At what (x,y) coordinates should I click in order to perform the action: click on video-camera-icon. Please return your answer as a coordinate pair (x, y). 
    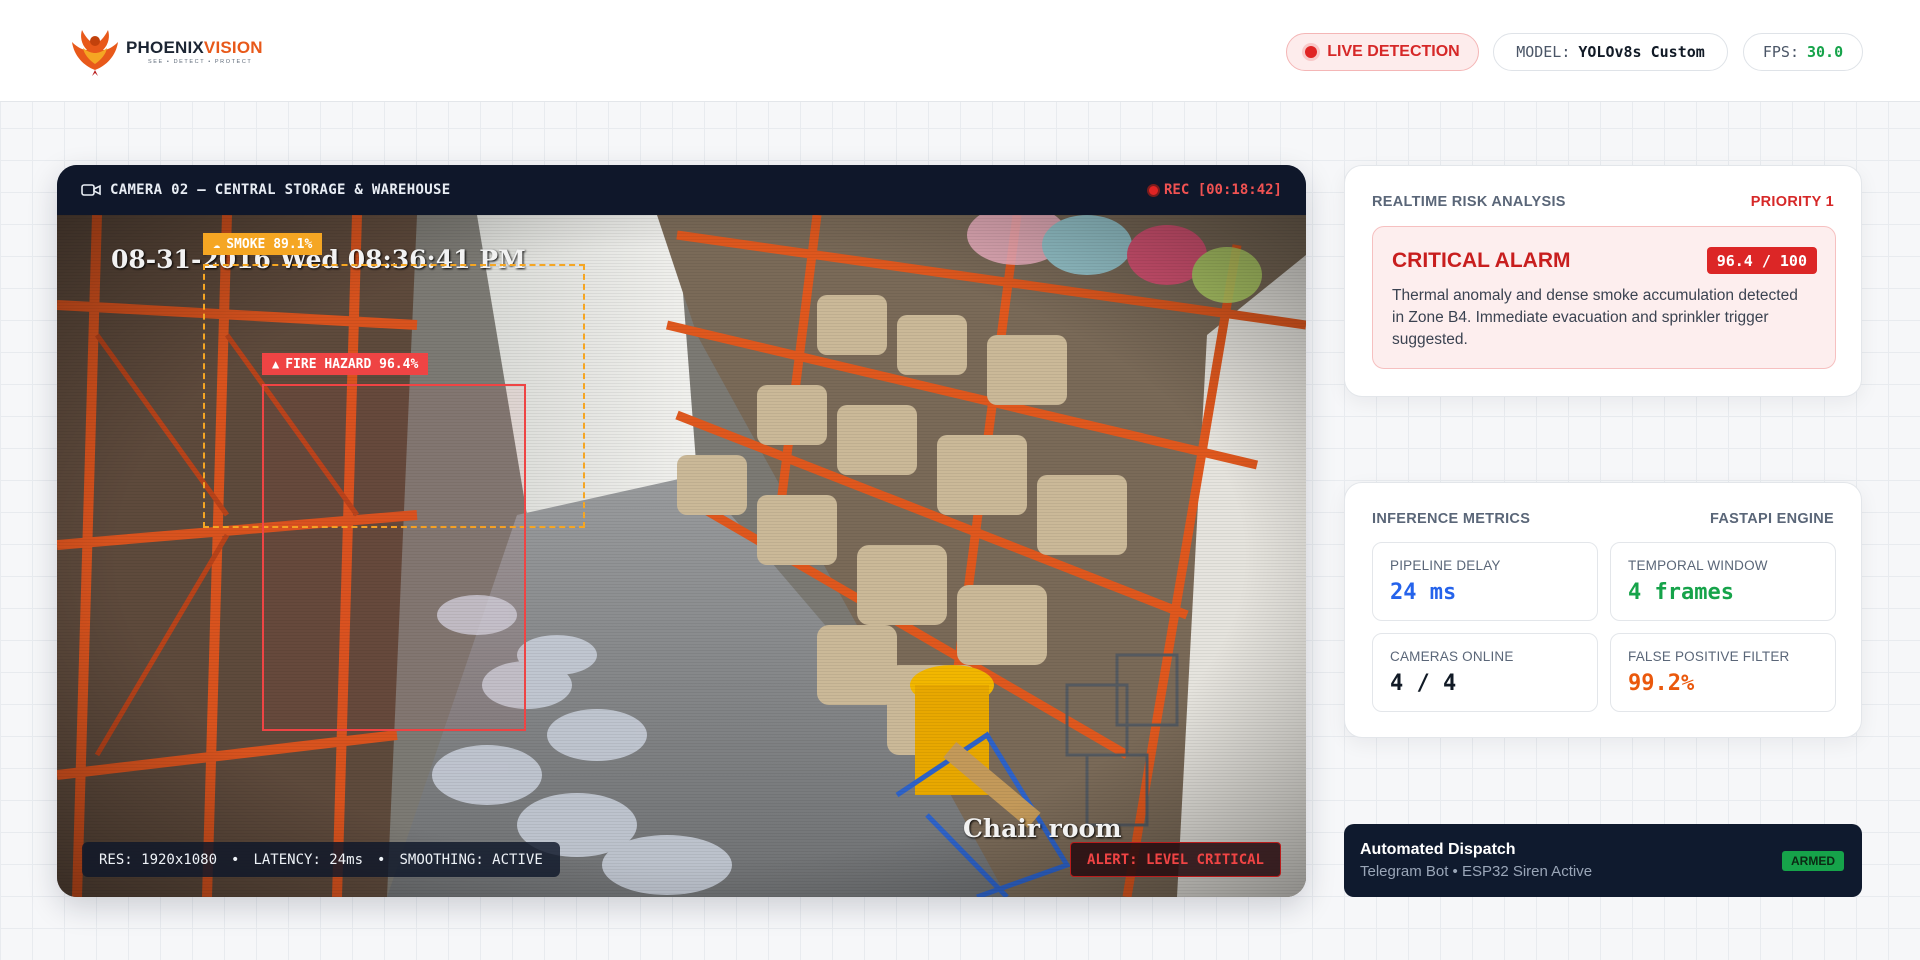
    Looking at the image, I should click on (91, 190).